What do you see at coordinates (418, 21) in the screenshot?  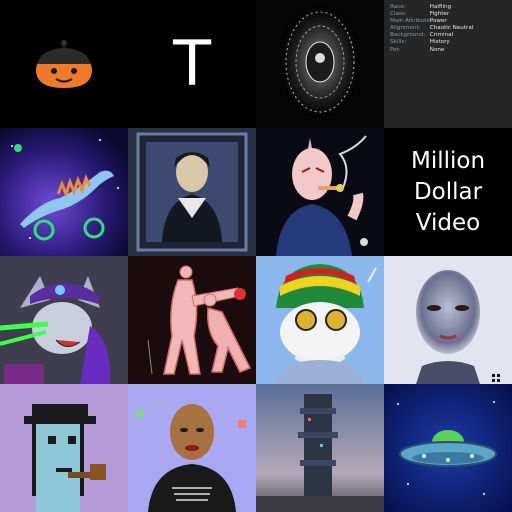 I see `trait-row: Main Attribute: Power` at bounding box center [418, 21].